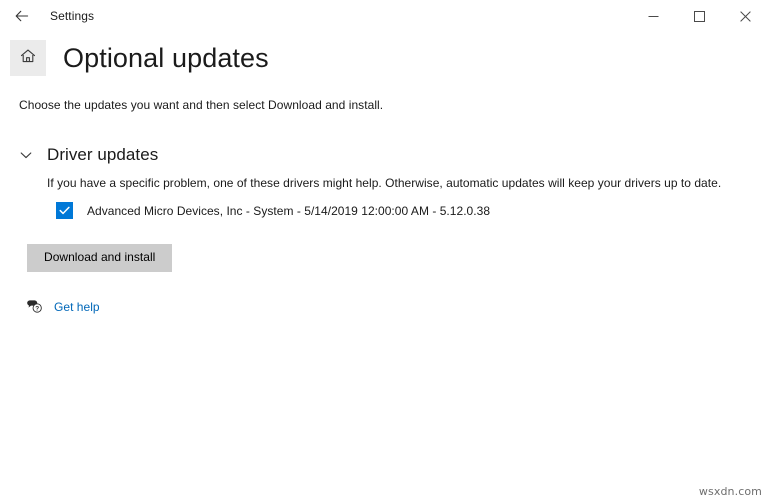 The image size is (768, 502). I want to click on minimize-button, so click(653, 16).